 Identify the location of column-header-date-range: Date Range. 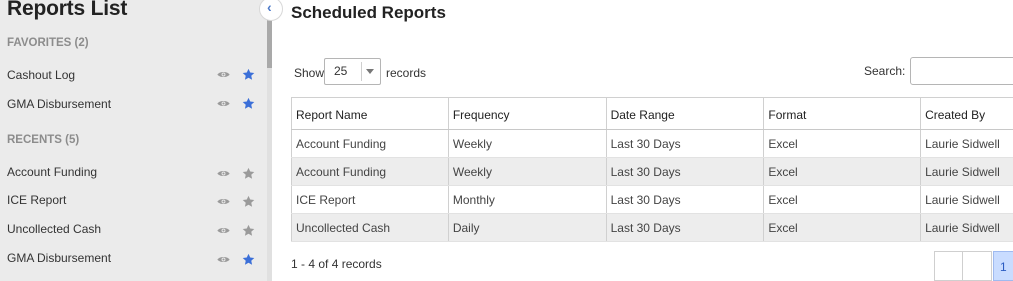
(685, 113).